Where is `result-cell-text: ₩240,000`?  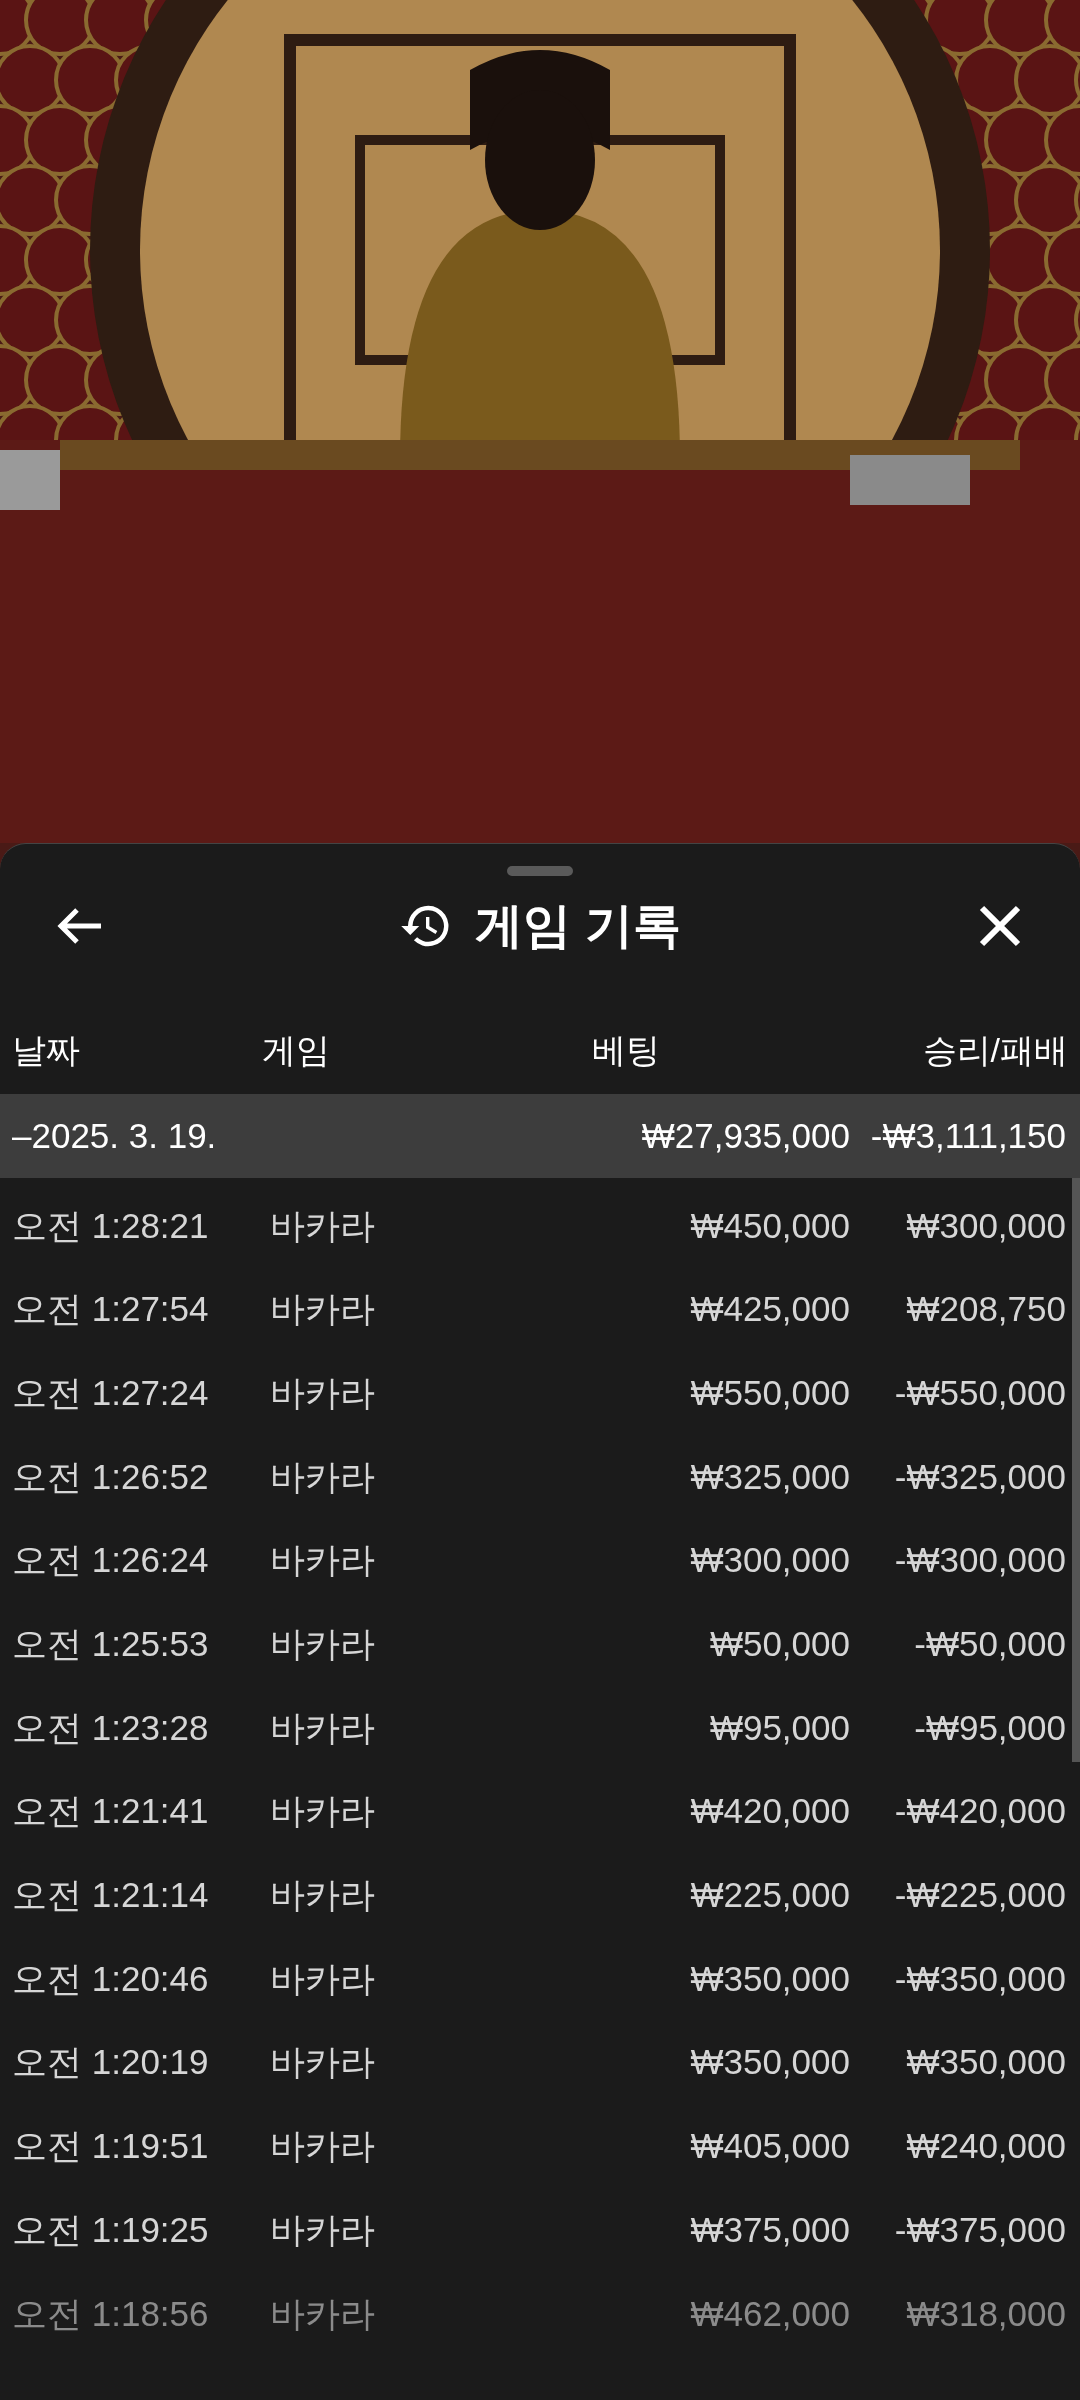
result-cell-text: ₩240,000 is located at coordinates (985, 2146).